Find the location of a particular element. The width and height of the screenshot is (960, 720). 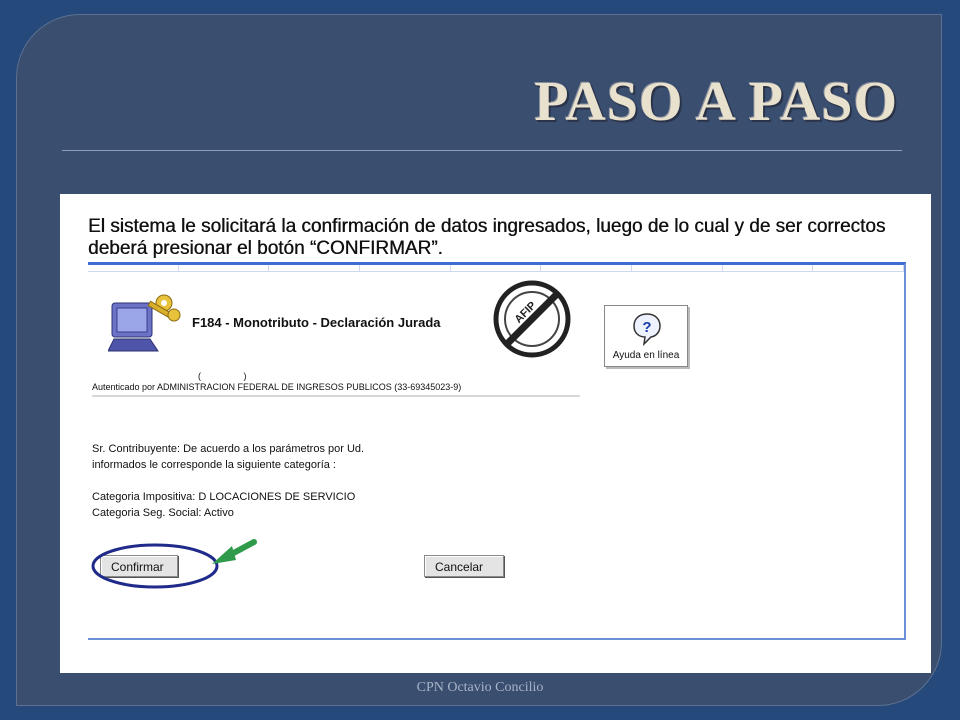

afip-seal-icon: AFIP is located at coordinates (532, 319).